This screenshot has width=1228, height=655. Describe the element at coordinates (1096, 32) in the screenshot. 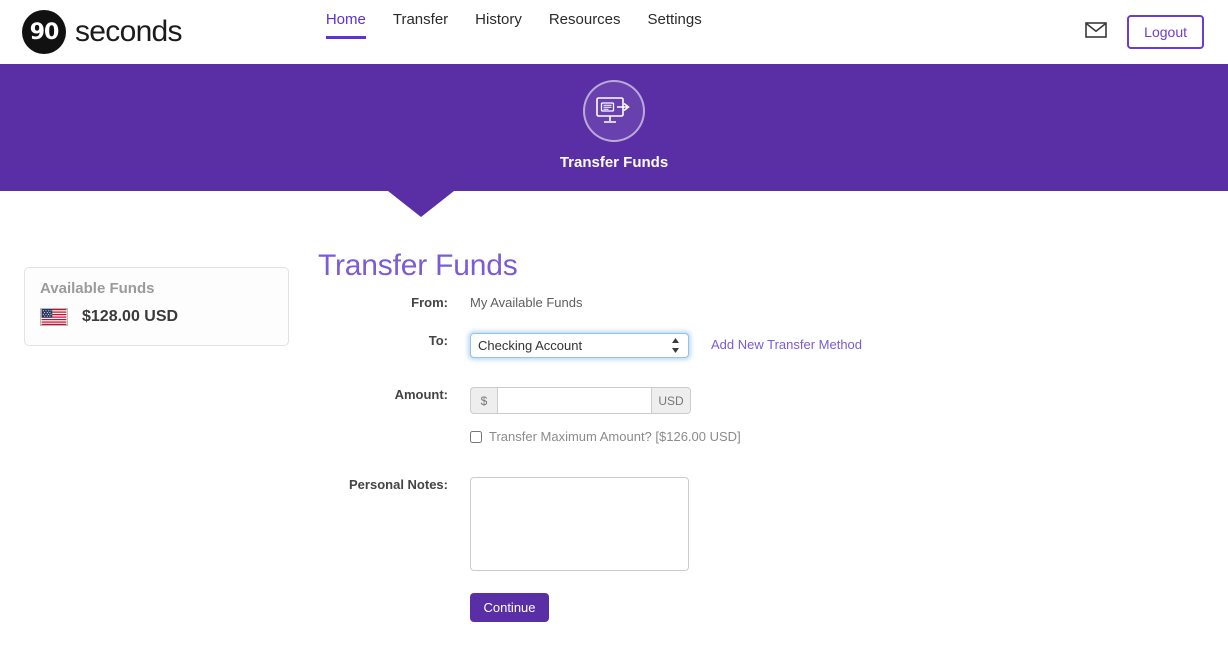

I see `envelope-icon` at that location.